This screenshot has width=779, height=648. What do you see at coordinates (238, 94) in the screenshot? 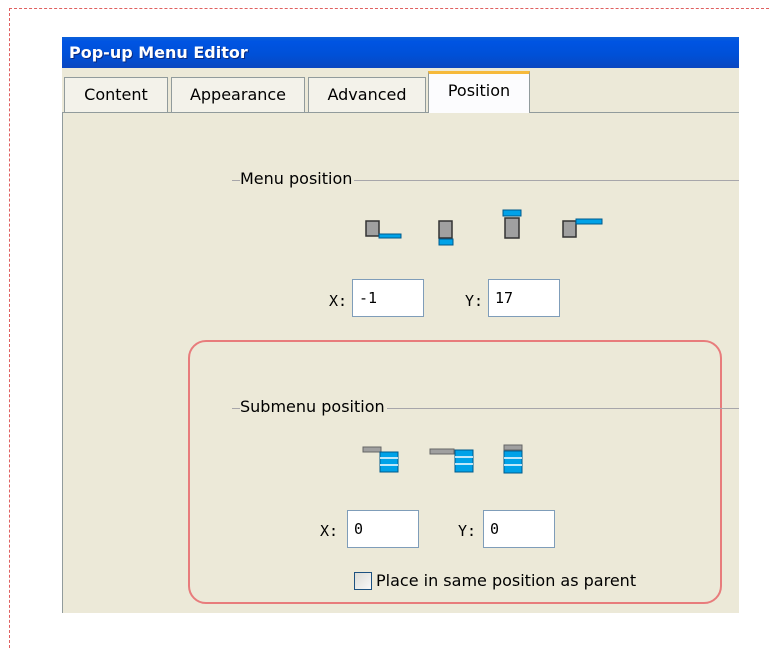
I see `tab-appearance: Appearance` at bounding box center [238, 94].